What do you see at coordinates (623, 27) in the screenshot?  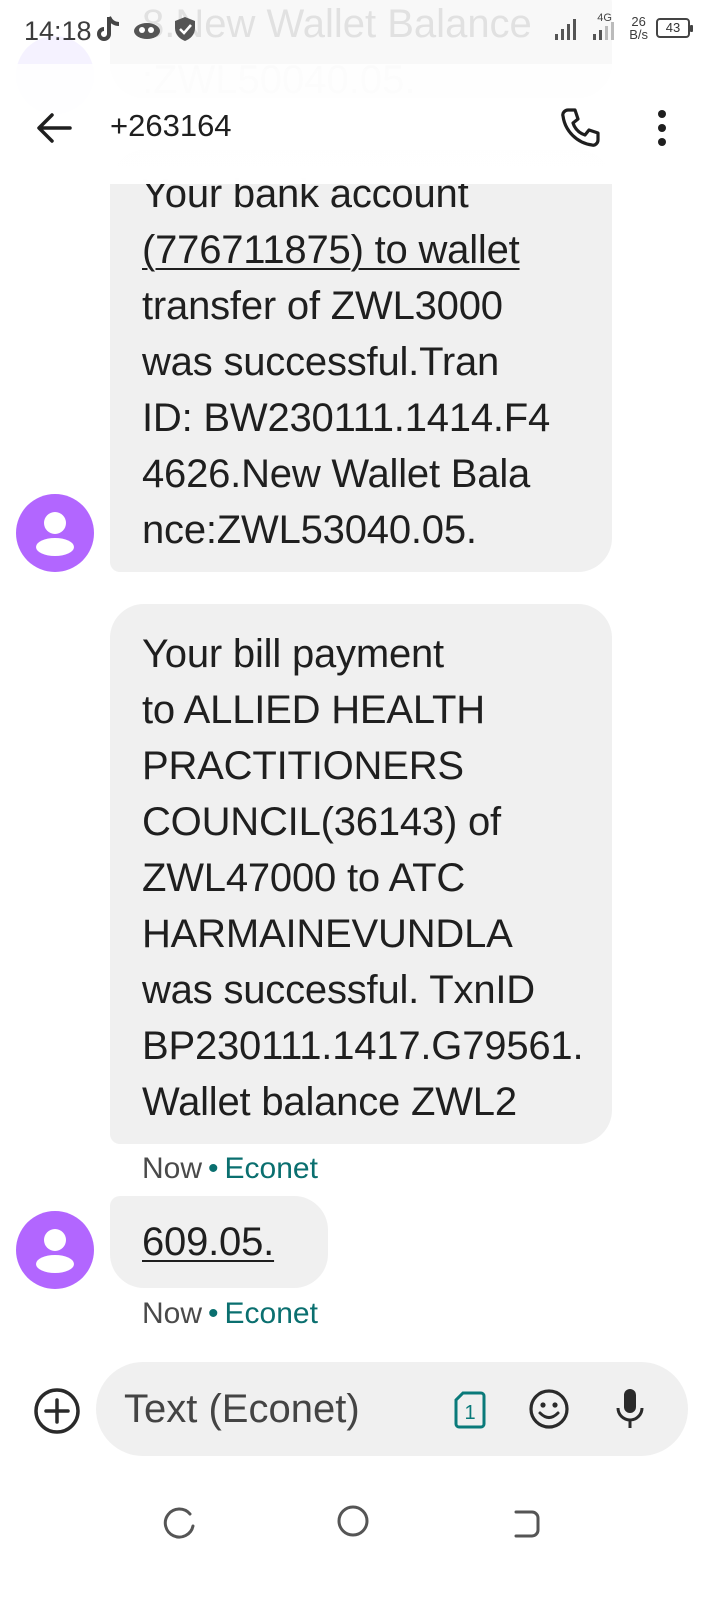 I see `system-icons: 4G 26 B/s 43` at bounding box center [623, 27].